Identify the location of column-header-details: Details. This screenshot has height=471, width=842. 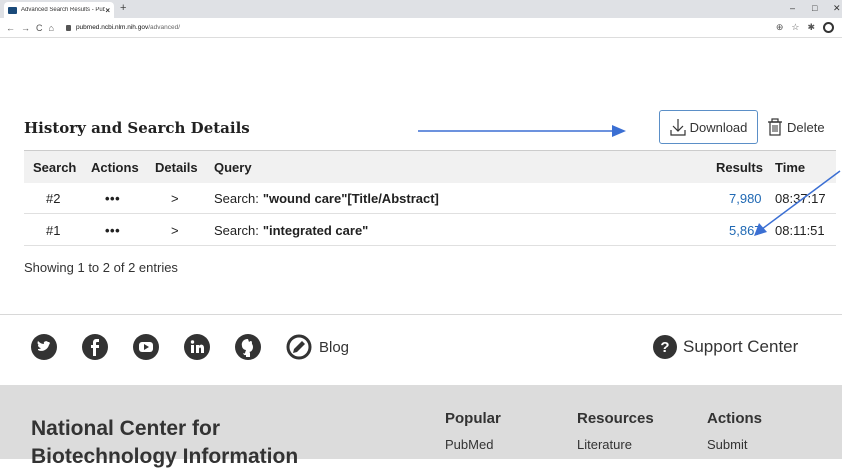
(176, 167).